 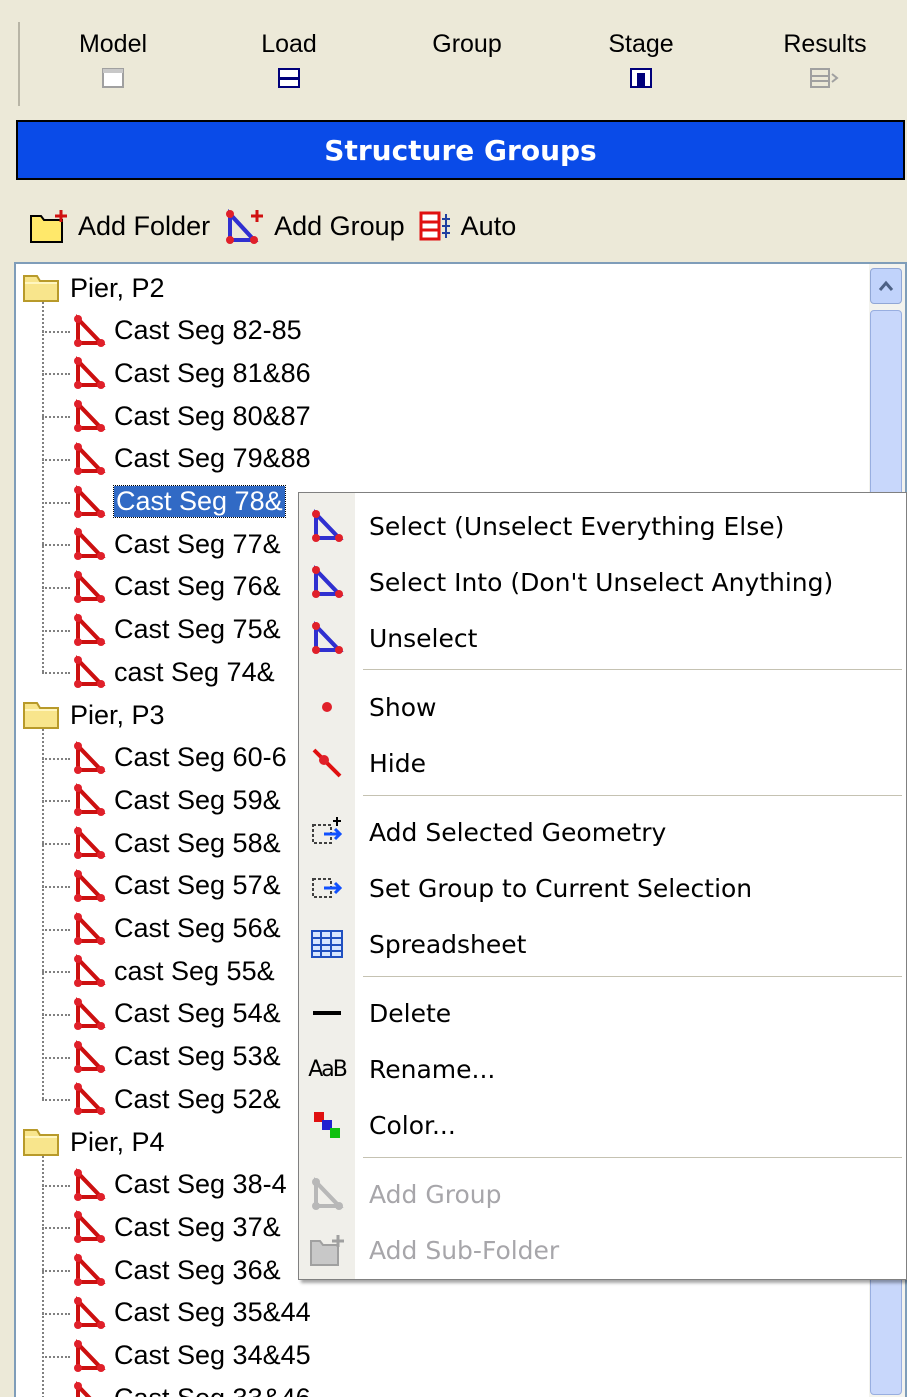 I want to click on folder-icon, so click(x=41, y=715).